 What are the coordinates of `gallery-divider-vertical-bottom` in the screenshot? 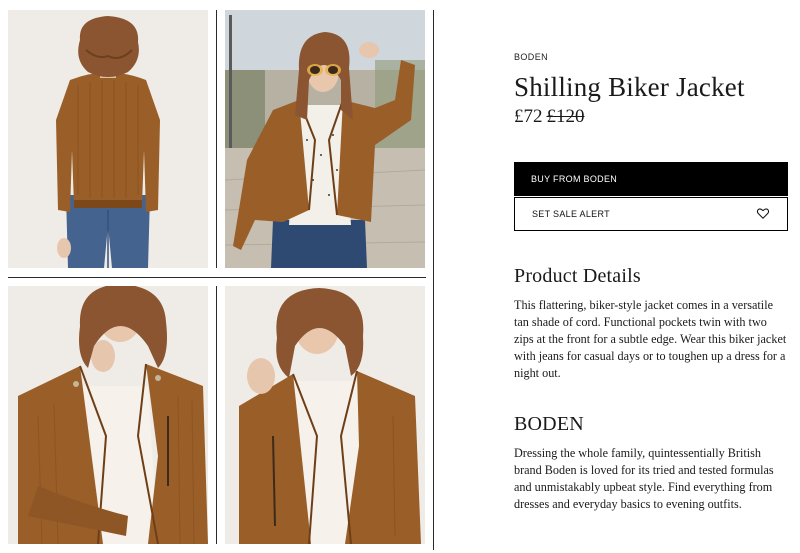 It's located at (216, 415).